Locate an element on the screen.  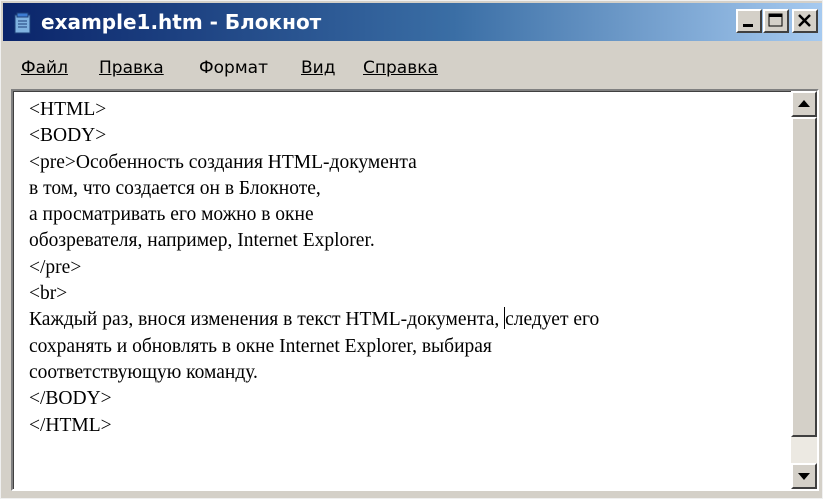
editor-line: в том, что создается он в Блокноте, is located at coordinates (175, 188).